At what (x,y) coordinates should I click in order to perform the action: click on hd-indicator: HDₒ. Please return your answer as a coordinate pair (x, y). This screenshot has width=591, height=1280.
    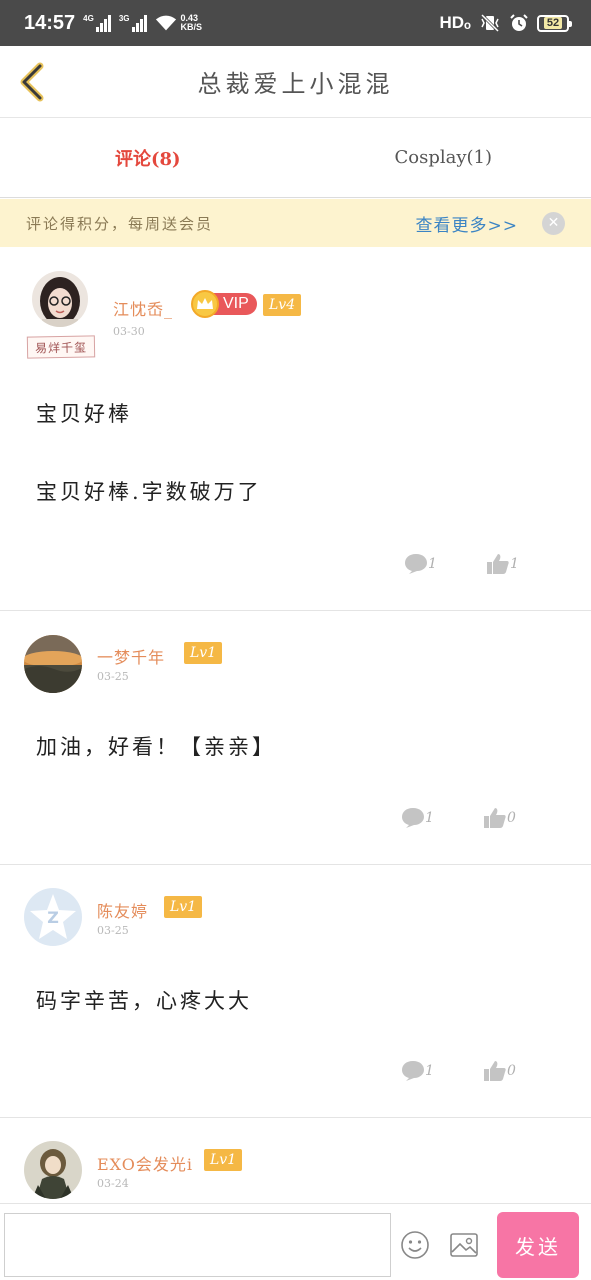
    Looking at the image, I should click on (455, 22).